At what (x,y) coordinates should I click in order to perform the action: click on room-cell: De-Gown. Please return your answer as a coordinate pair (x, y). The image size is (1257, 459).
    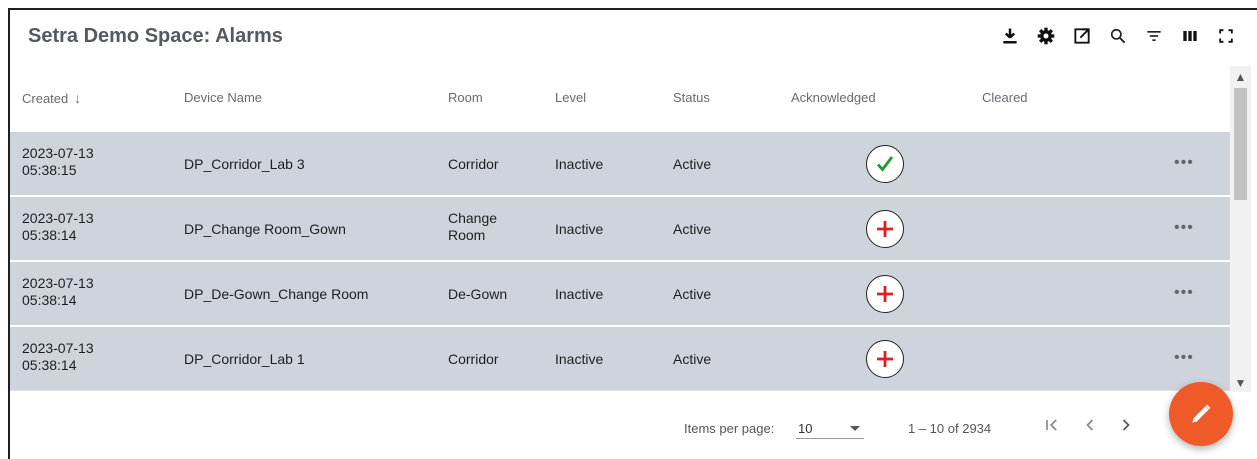
    Looking at the image, I should click on (478, 294).